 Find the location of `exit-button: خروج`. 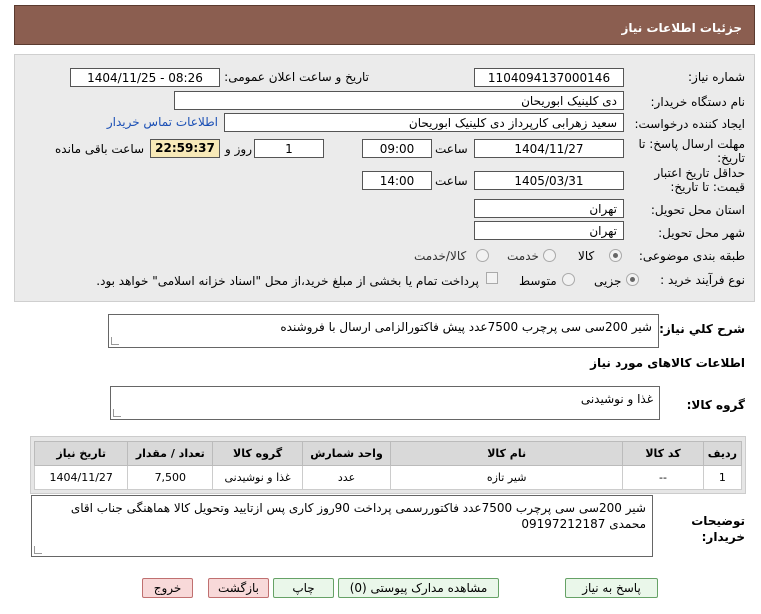

exit-button: خروج is located at coordinates (167, 588).